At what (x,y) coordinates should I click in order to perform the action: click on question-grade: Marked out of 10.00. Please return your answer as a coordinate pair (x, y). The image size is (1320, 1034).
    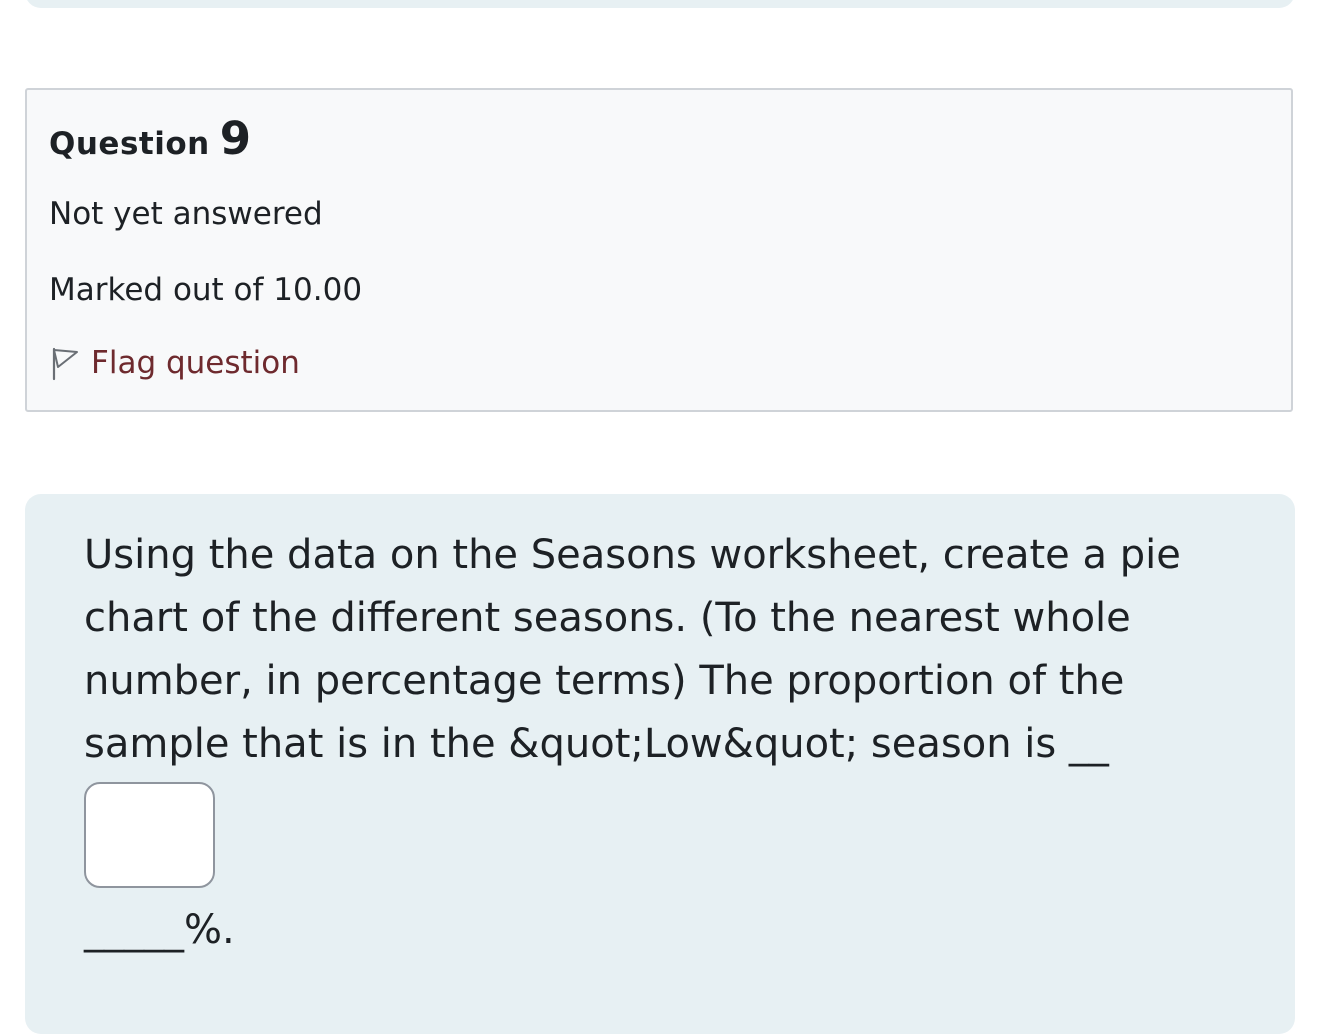
    Looking at the image, I should click on (206, 290).